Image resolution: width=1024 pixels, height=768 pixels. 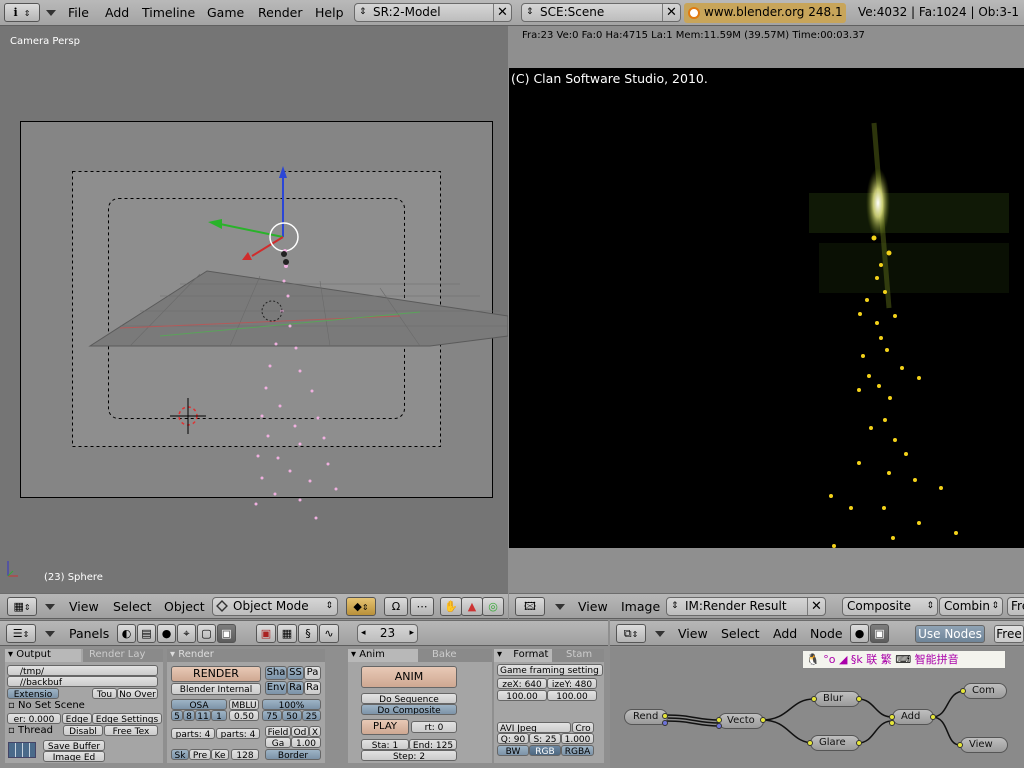 What do you see at coordinates (523, 655) in the screenshot?
I see `format-tab: ▾ Format` at bounding box center [523, 655].